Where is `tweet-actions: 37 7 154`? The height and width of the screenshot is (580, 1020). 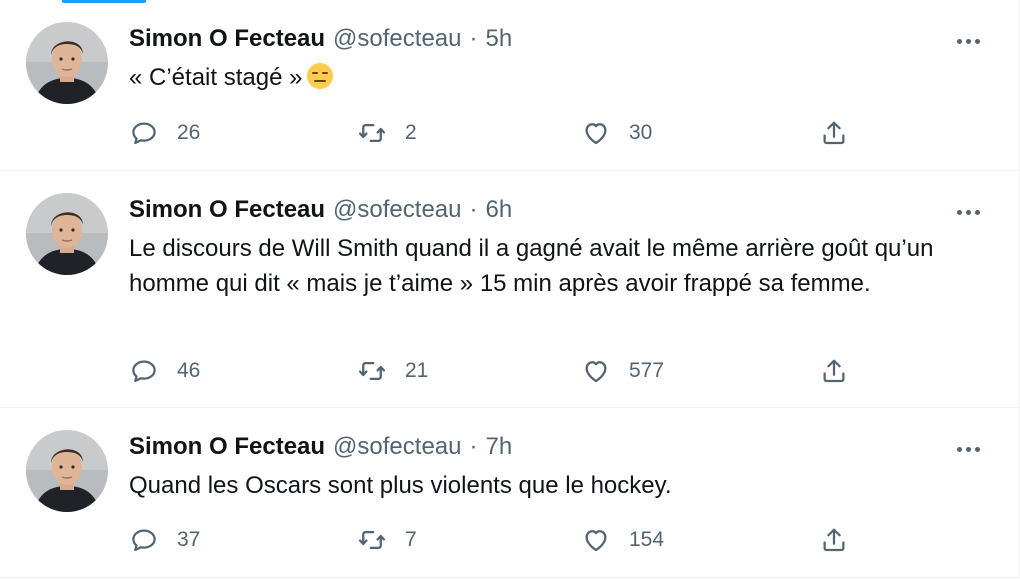
tweet-actions: 37 7 154 is located at coordinates (499, 540).